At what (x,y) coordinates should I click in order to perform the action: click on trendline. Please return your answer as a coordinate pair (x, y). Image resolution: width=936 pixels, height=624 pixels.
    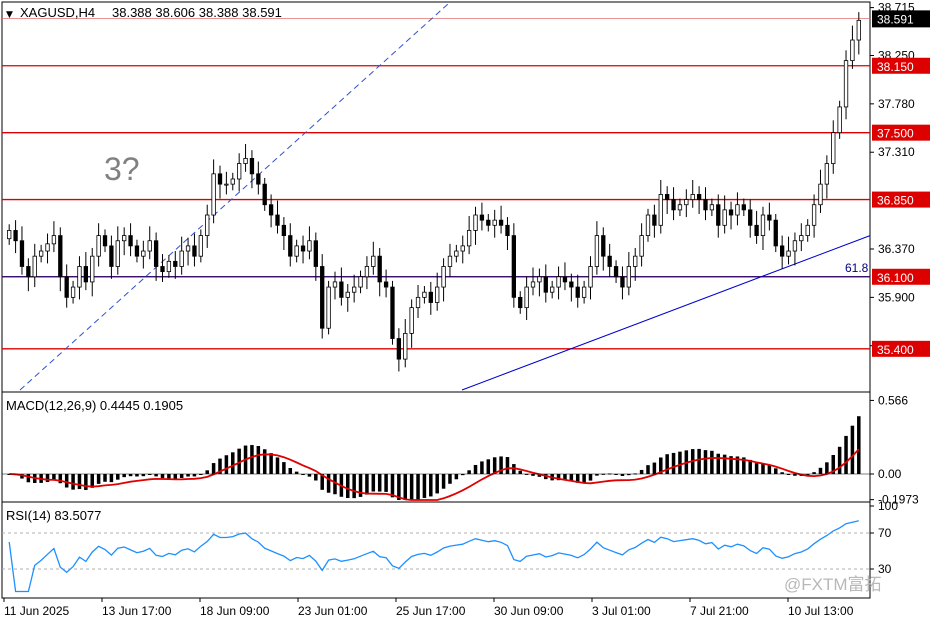
    Looking at the image, I should click on (666, 313).